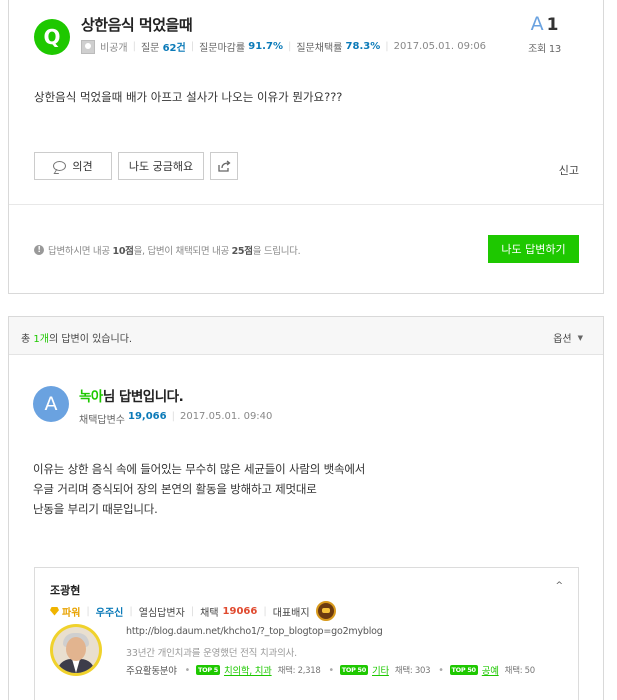 The image size is (617, 700). I want to click on curious-button: 나도 궁금해요, so click(161, 166).